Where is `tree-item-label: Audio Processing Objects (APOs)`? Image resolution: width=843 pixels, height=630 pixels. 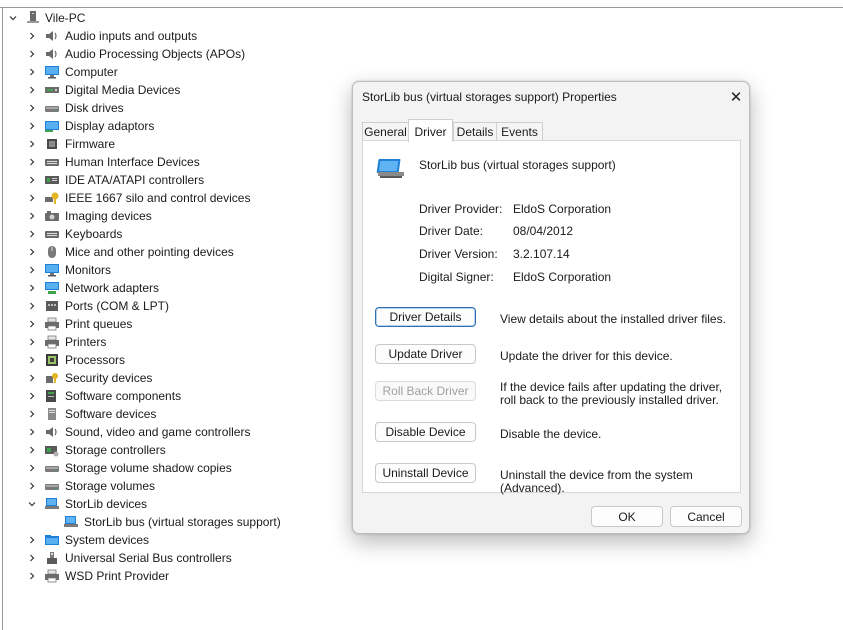
tree-item-label: Audio Processing Objects (APOs) is located at coordinates (155, 54).